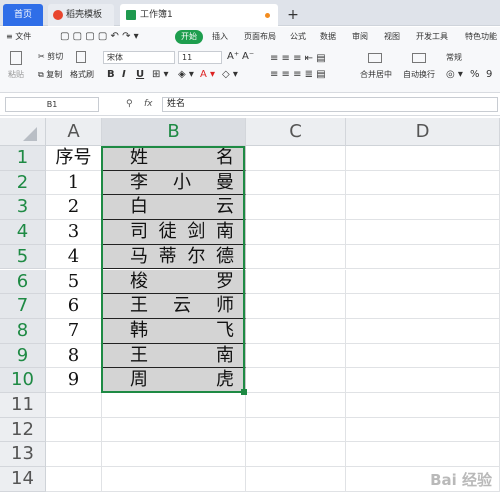  I want to click on row-header-4: 4, so click(23, 232).